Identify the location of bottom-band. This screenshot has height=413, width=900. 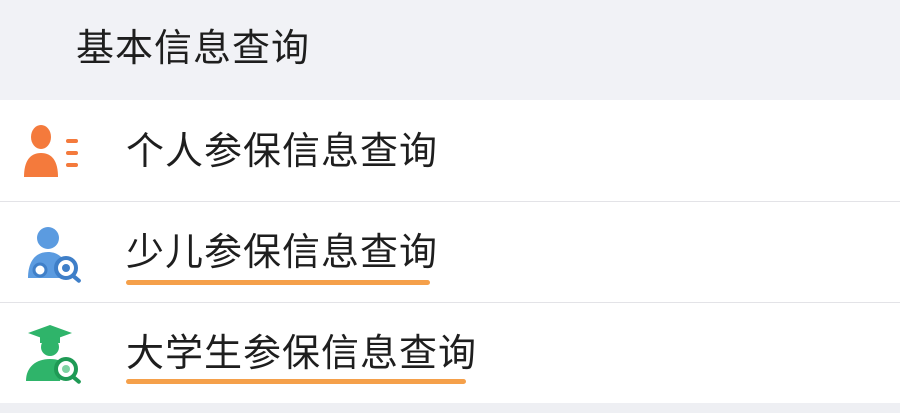
(450, 408).